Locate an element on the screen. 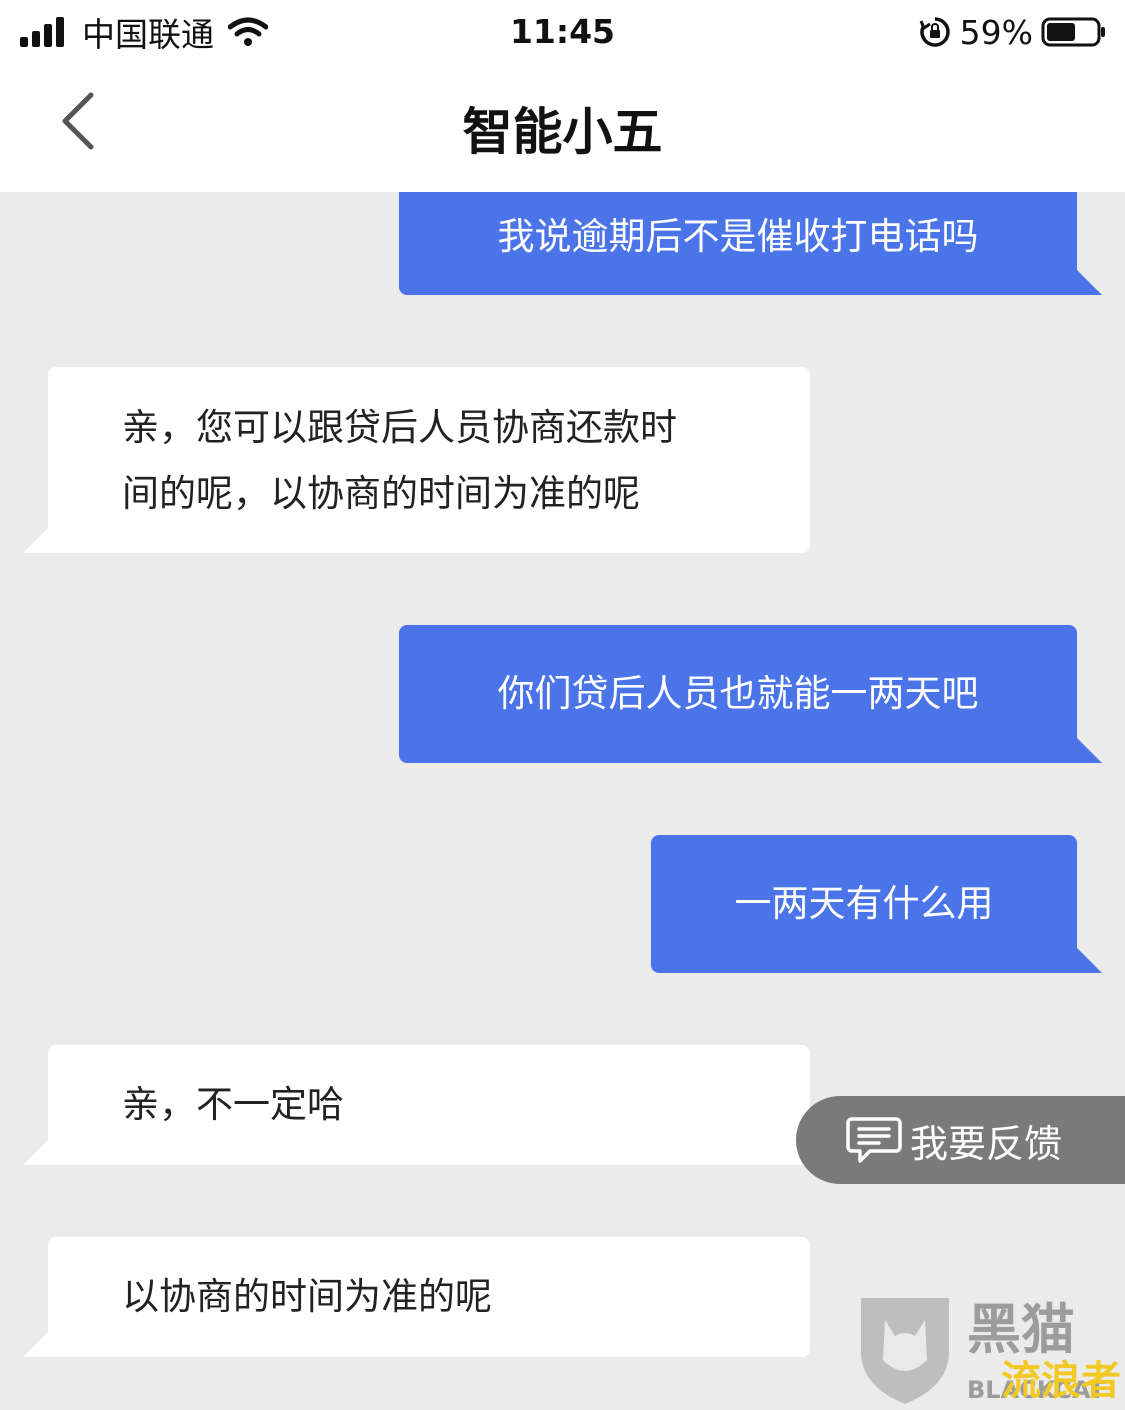 The height and width of the screenshot is (1410, 1125). message-bubble-bot: 以协商的时间为准的呢 is located at coordinates (416, 1297).